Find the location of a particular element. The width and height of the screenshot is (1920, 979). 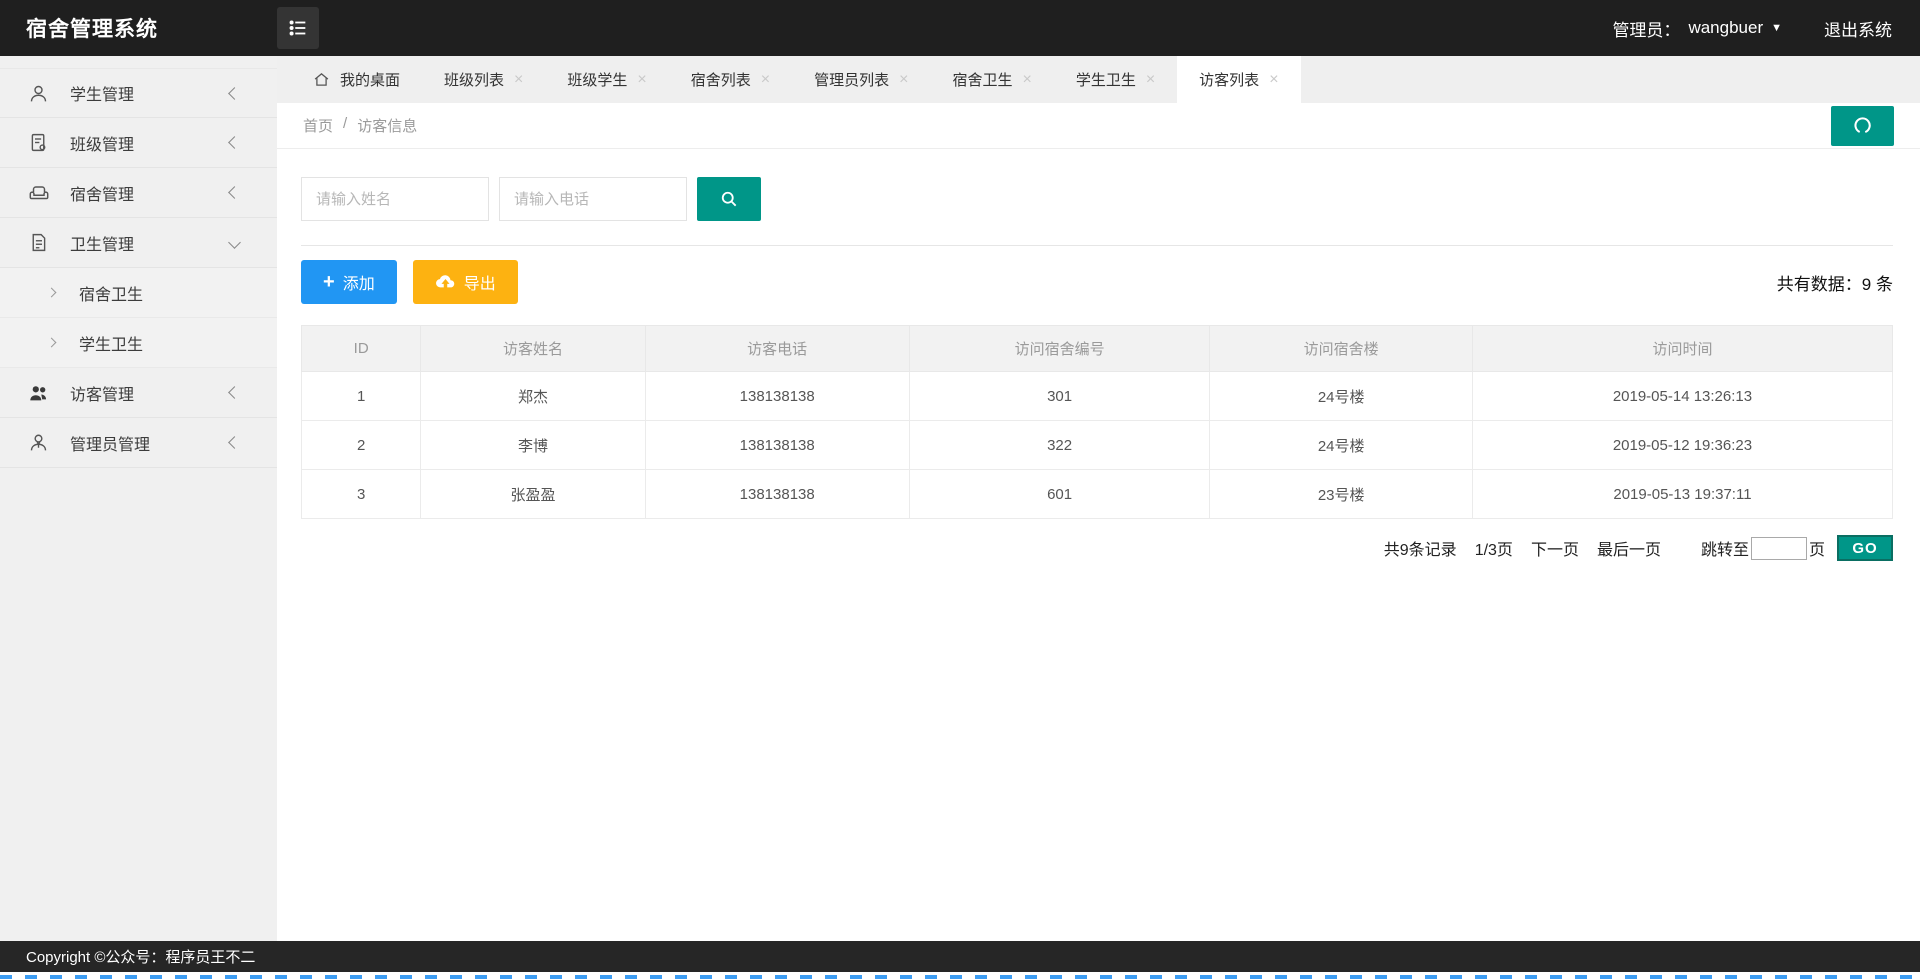

refresh-icon is located at coordinates (1862, 125).